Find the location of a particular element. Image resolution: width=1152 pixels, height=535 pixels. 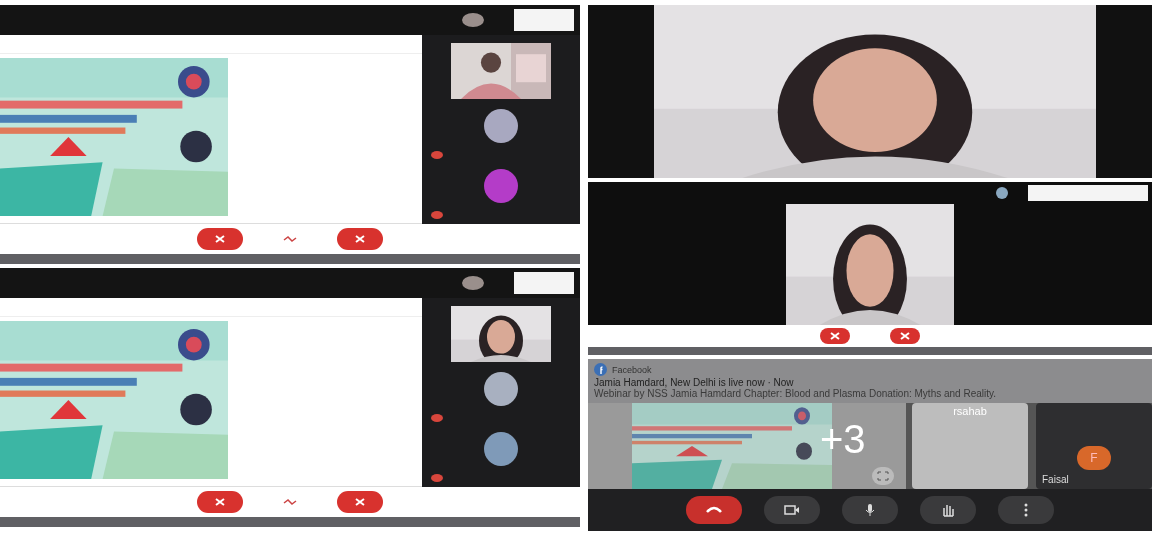

raise-hand-button is located at coordinates (948, 510).